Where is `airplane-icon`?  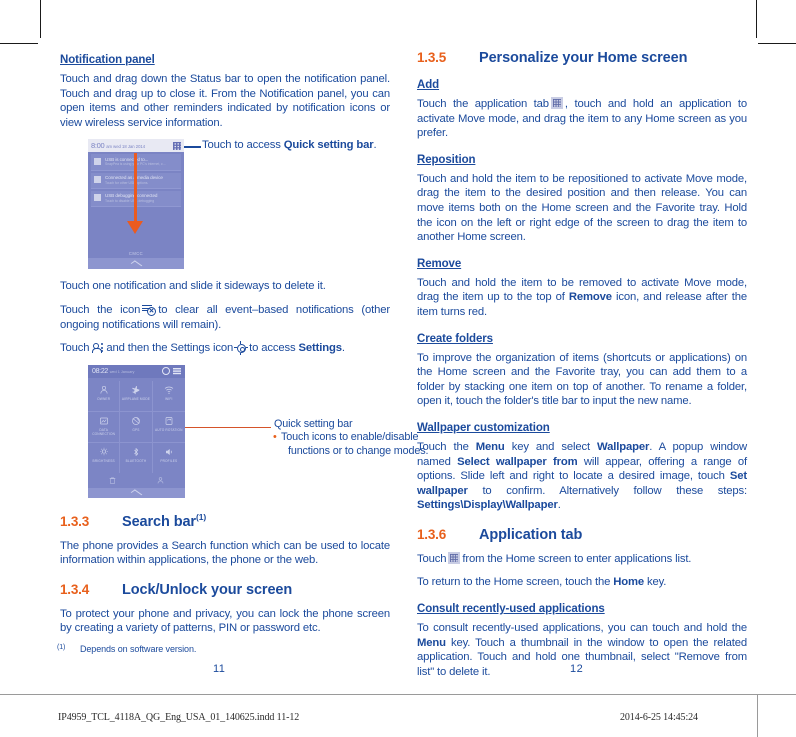
airplane-icon is located at coordinates (136, 390).